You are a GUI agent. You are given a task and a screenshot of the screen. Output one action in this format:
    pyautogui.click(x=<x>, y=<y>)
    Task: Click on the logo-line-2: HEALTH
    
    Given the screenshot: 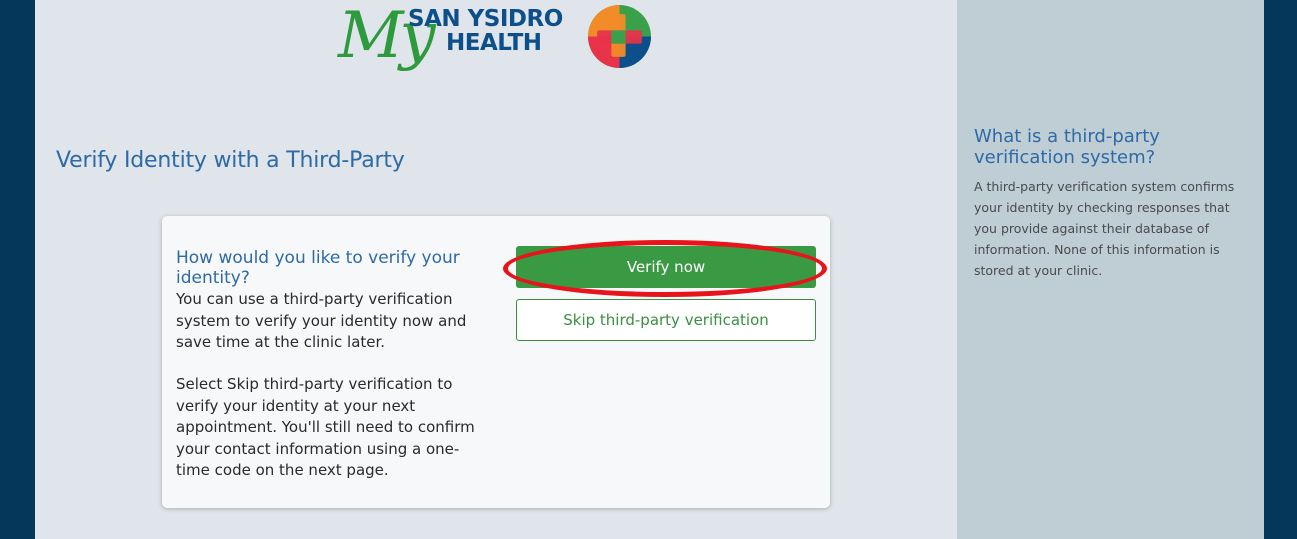 What is the action you would take?
    pyautogui.click(x=494, y=43)
    